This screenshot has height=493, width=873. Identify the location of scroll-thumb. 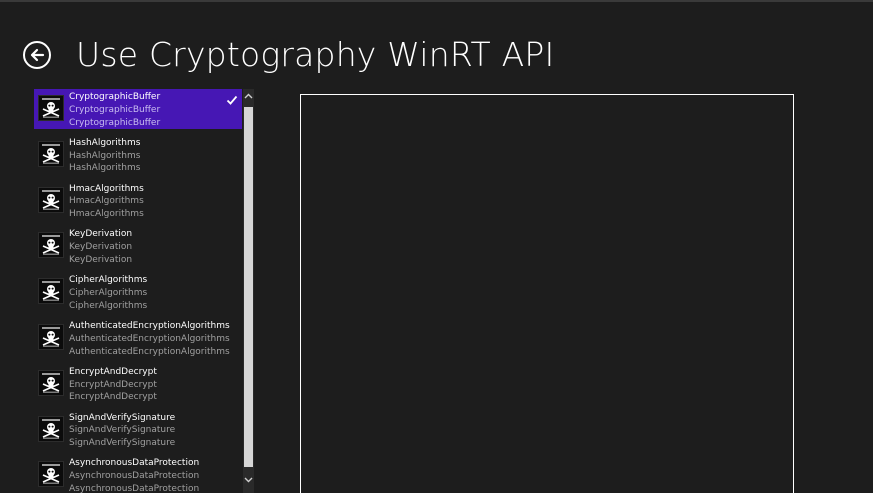
(248, 287).